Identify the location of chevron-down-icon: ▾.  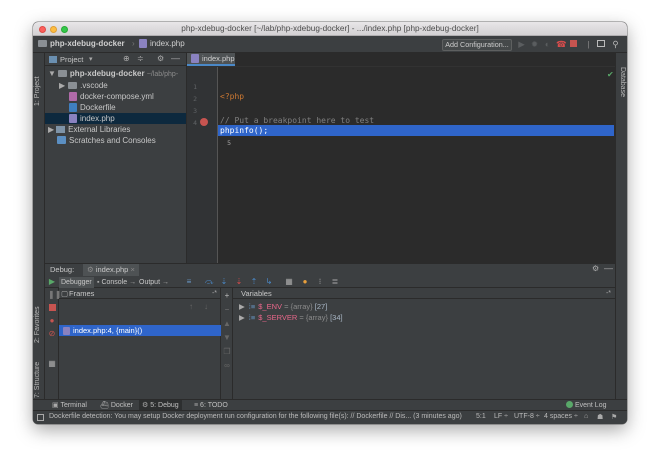
(91, 59).